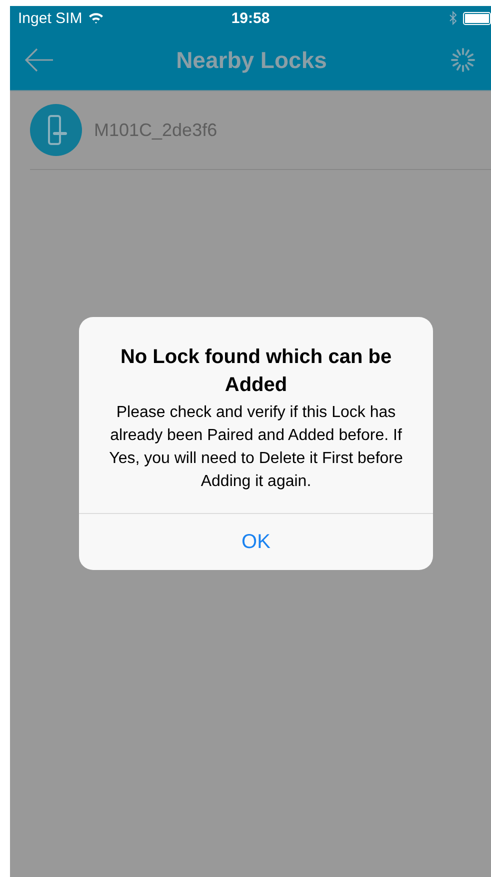 The width and height of the screenshot is (491, 877). Describe the element at coordinates (39, 60) in the screenshot. I see `back-arrow-icon` at that location.